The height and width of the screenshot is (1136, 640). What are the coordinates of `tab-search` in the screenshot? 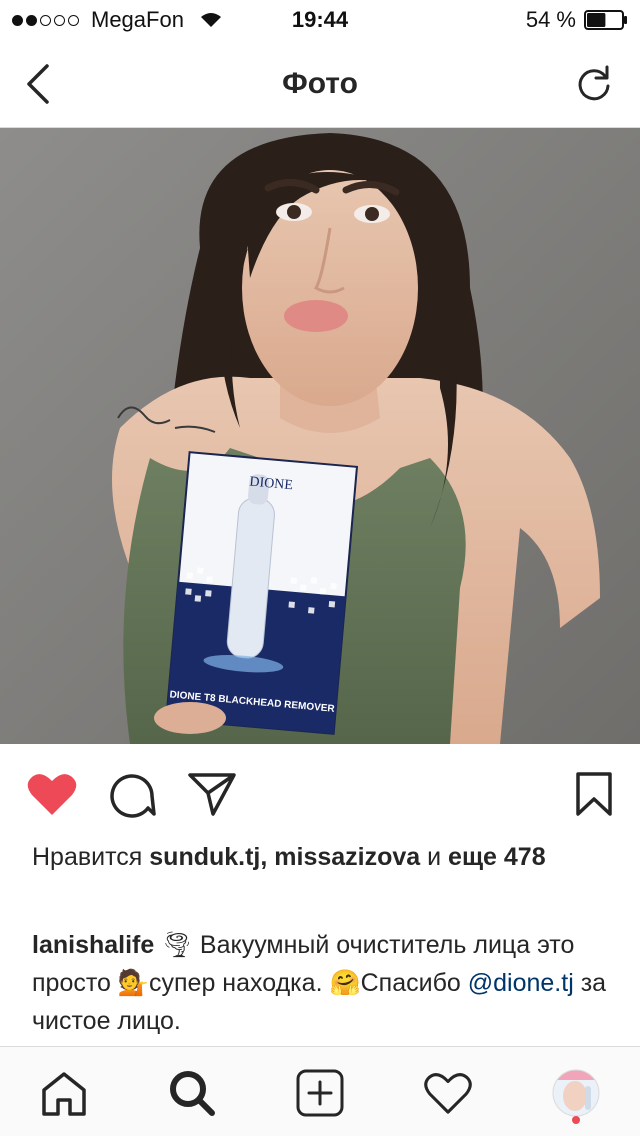 It's located at (192, 1093).